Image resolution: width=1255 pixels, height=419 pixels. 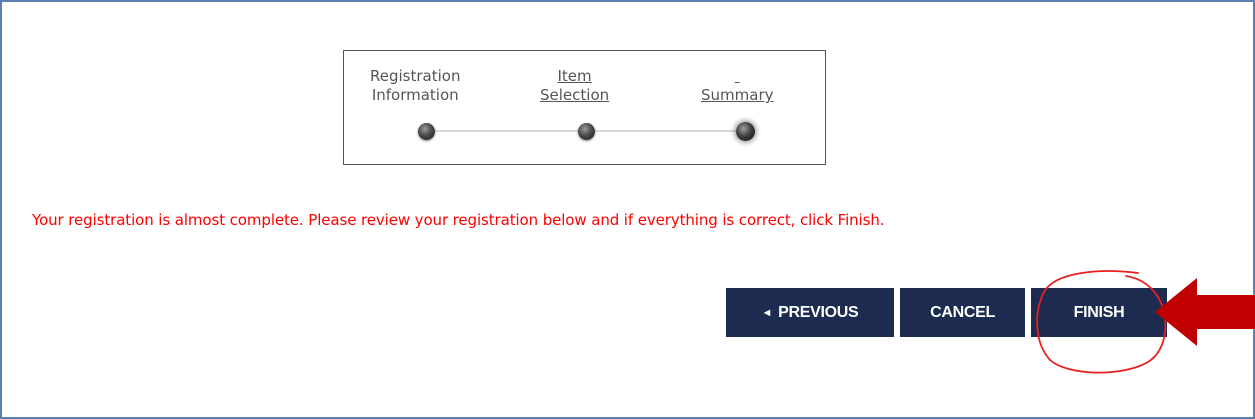 I want to click on step-registration-information: Registration Information, so click(x=415, y=86).